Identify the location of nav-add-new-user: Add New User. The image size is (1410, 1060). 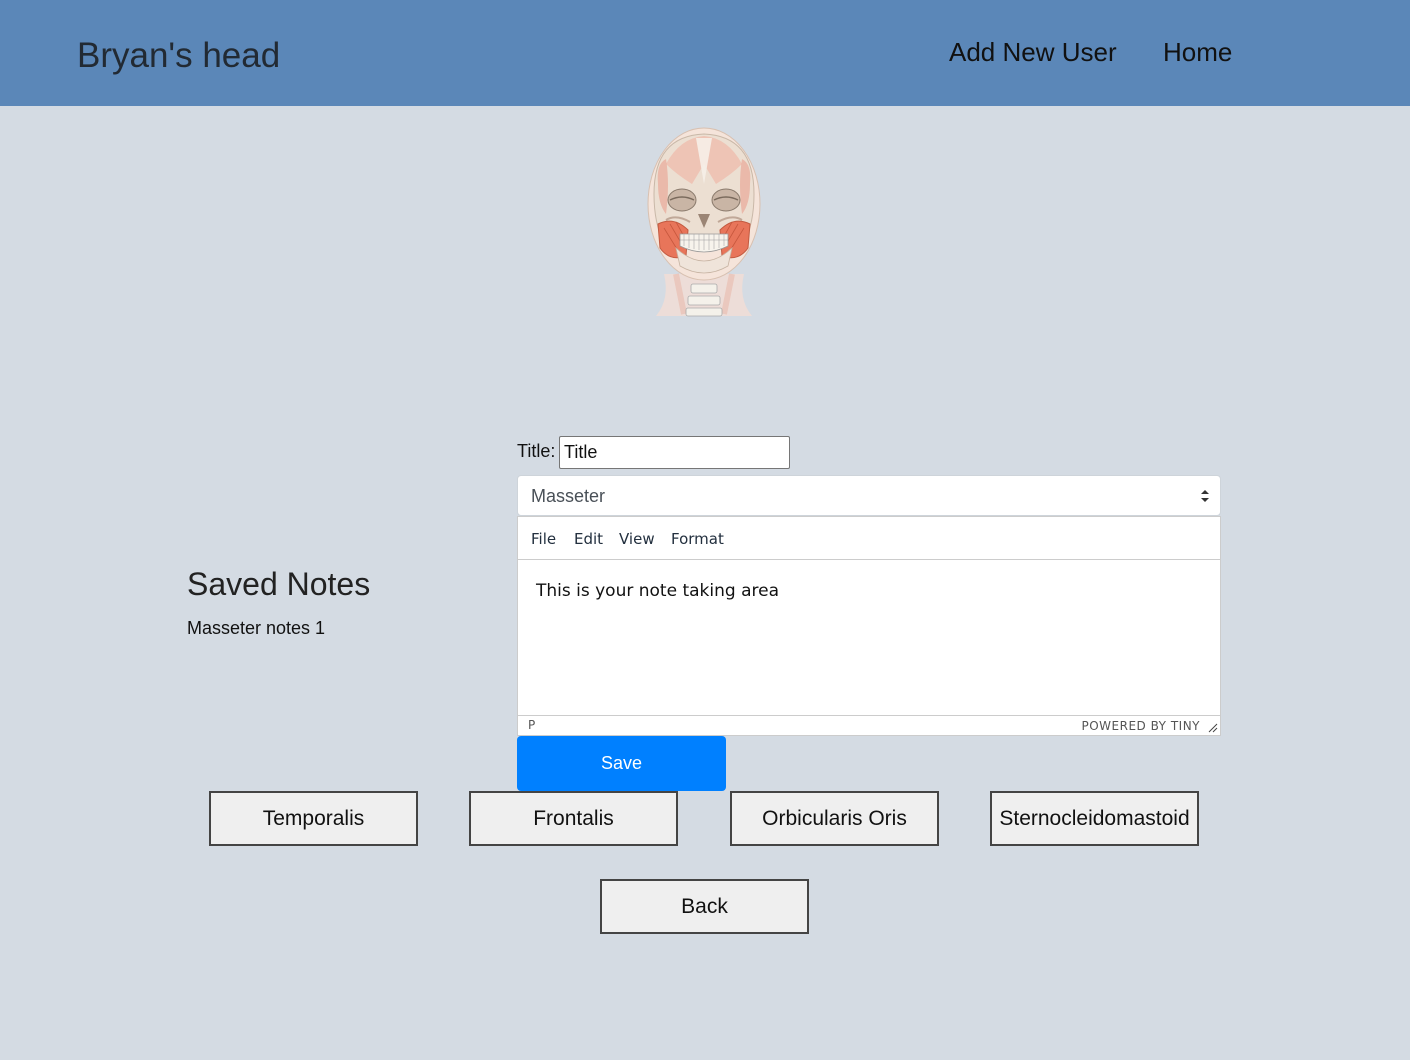
(1033, 52).